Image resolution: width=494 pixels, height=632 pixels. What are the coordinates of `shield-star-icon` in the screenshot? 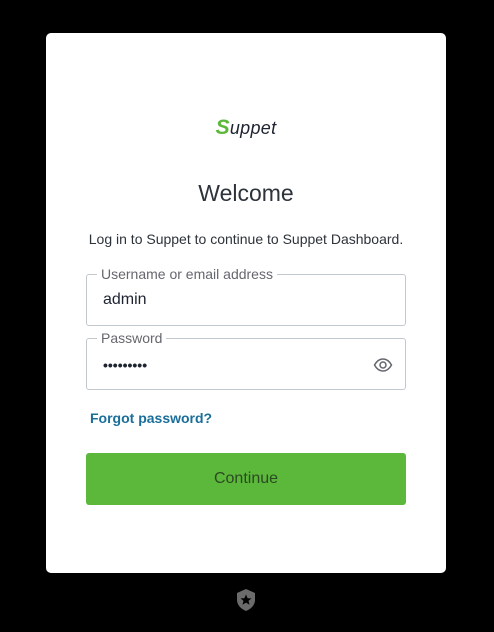 It's located at (246, 600).